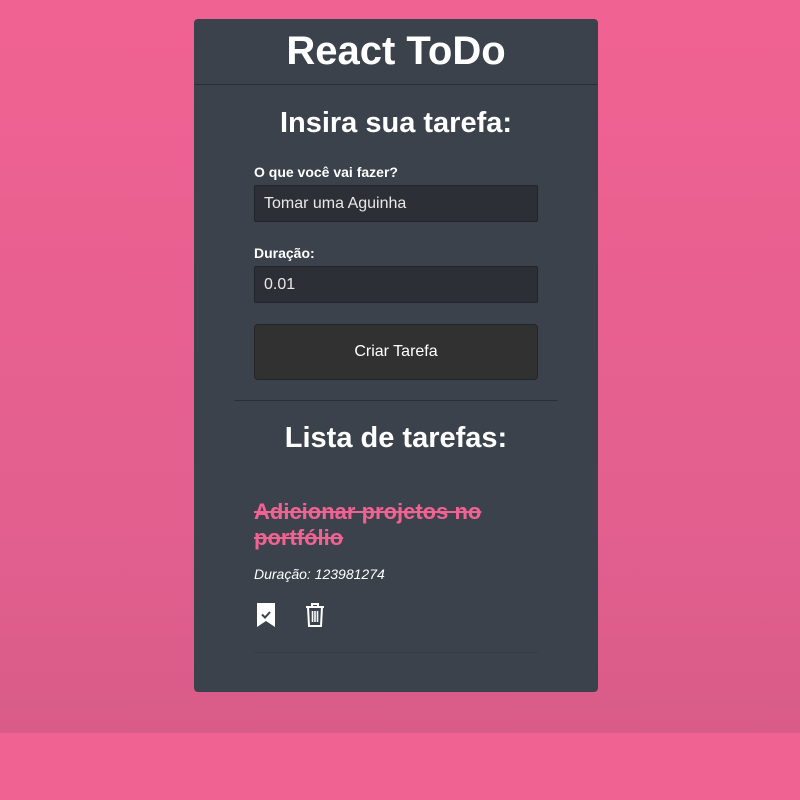 Image resolution: width=800 pixels, height=800 pixels. Describe the element at coordinates (396, 284) in the screenshot. I see `duration-input` at that location.